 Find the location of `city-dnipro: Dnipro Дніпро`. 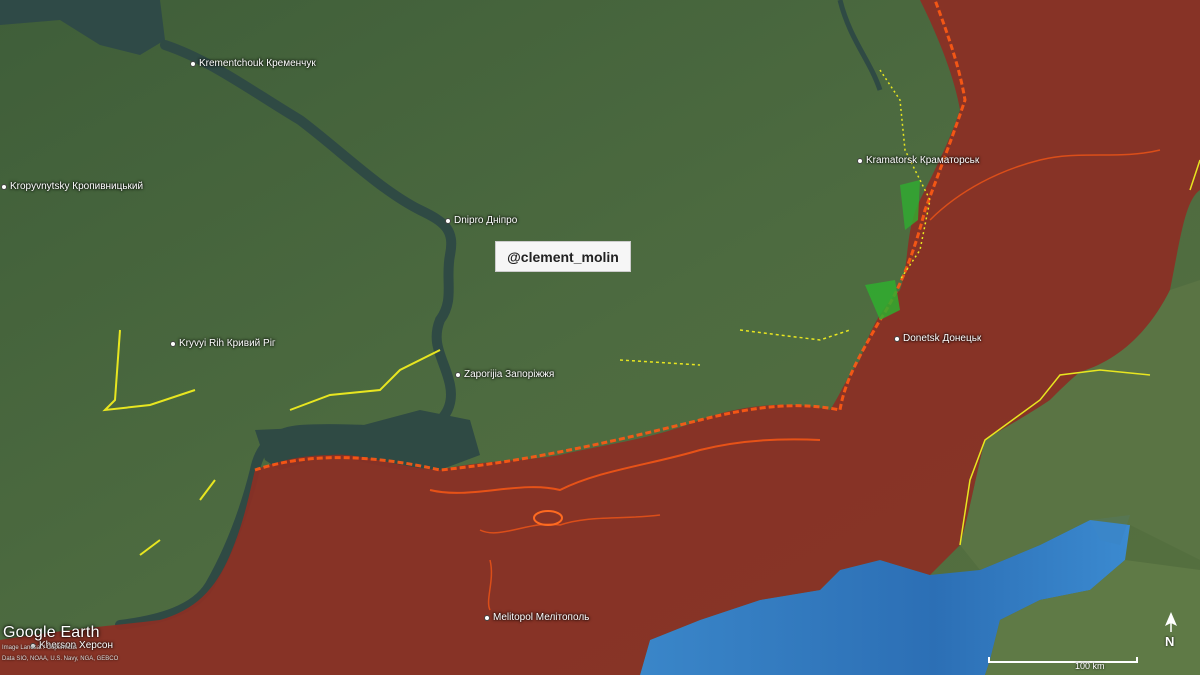

city-dnipro: Dnipro Дніпро is located at coordinates (481, 220).